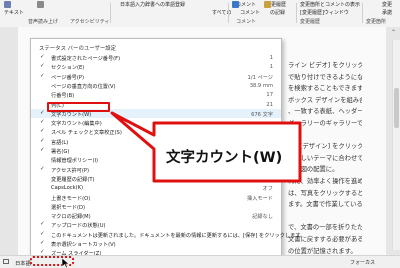 The image size is (400, 268). What do you see at coordinates (246, 22) in the screenshot?
I see `ribbon-group-comment: コメント` at bounding box center [246, 22].